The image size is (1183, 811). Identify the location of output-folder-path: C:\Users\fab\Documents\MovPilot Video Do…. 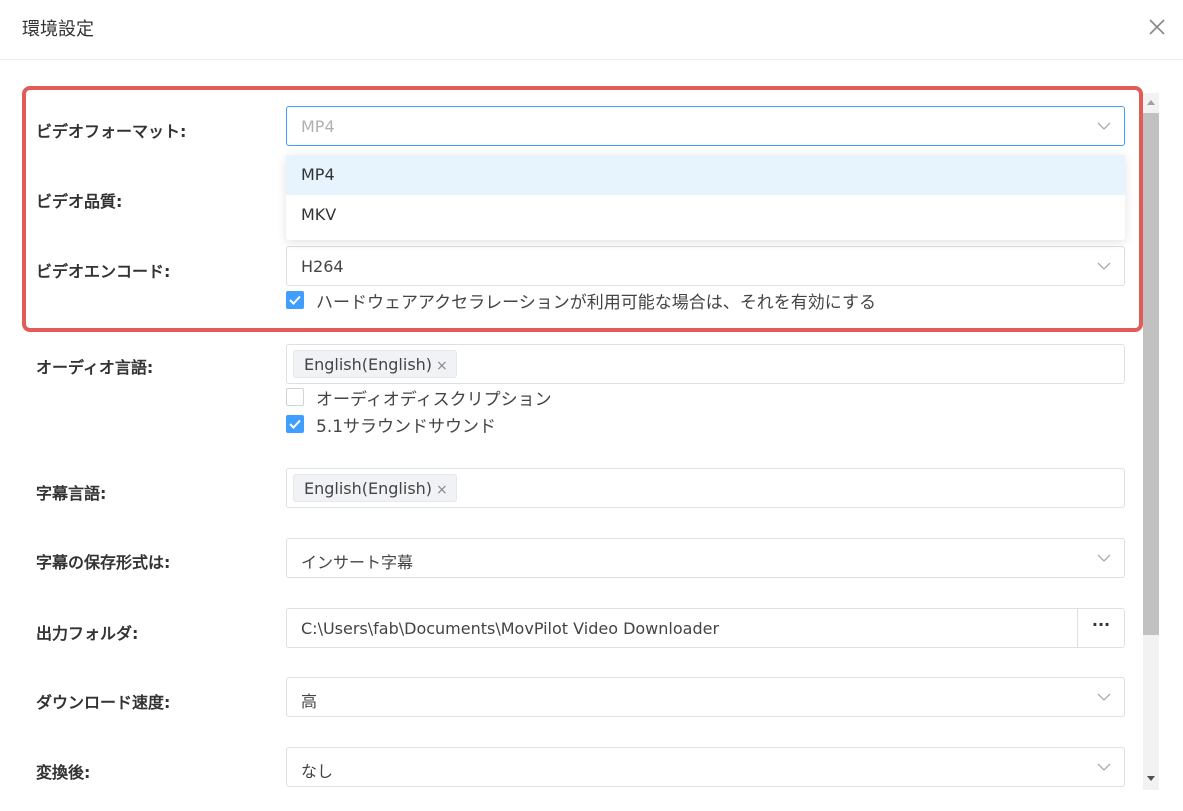
(510, 628).